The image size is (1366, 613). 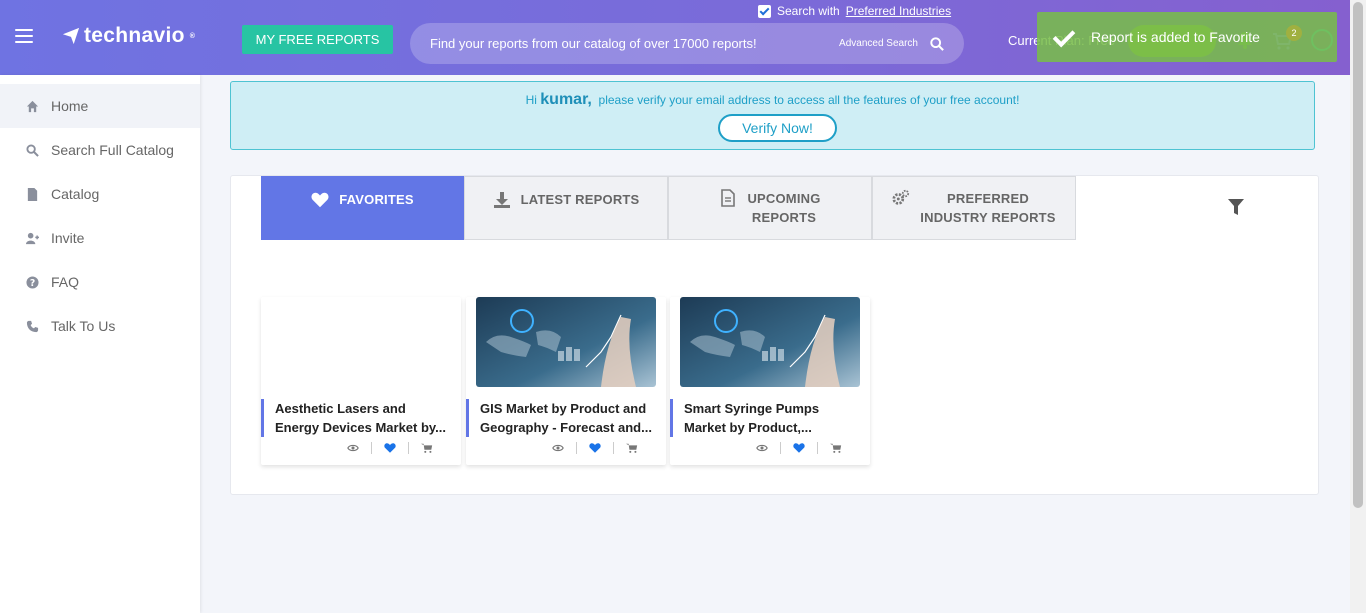 What do you see at coordinates (362, 208) in the screenshot?
I see `tab-favorites: FAVORITES` at bounding box center [362, 208].